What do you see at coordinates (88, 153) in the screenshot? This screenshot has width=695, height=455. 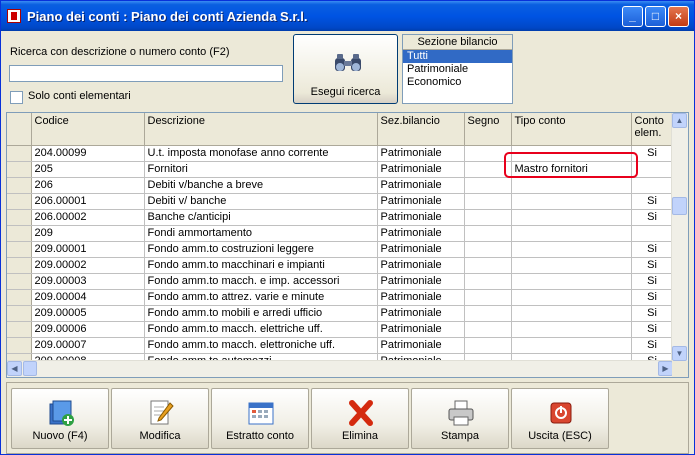 I see `table-cell: 204.00099` at bounding box center [88, 153].